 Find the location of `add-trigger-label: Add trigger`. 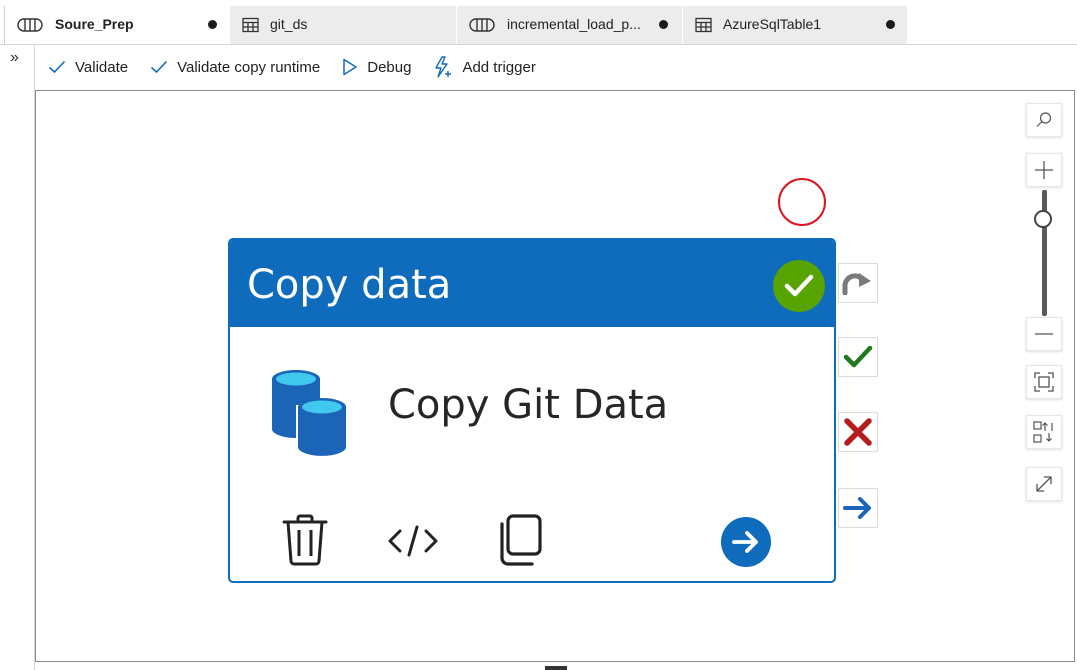

add-trigger-label: Add trigger is located at coordinates (499, 67).